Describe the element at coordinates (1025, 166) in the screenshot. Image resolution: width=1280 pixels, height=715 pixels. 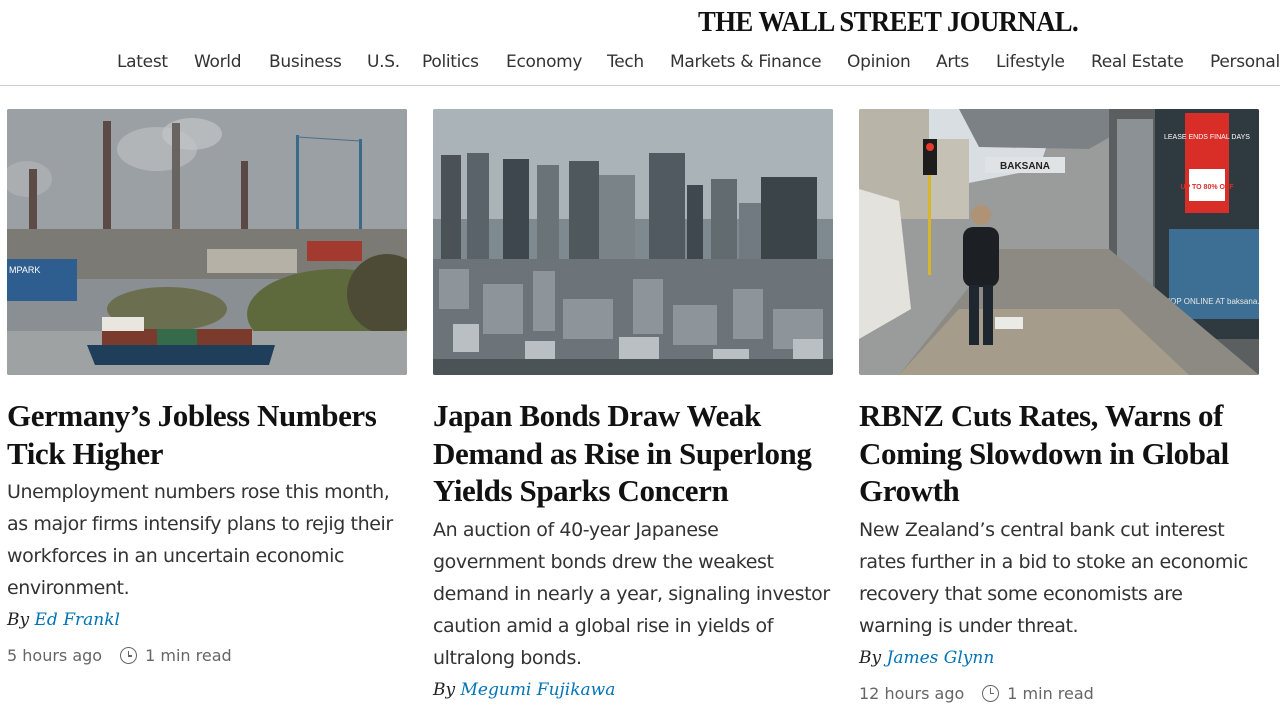
I see `street-sign: BAKSANA` at that location.